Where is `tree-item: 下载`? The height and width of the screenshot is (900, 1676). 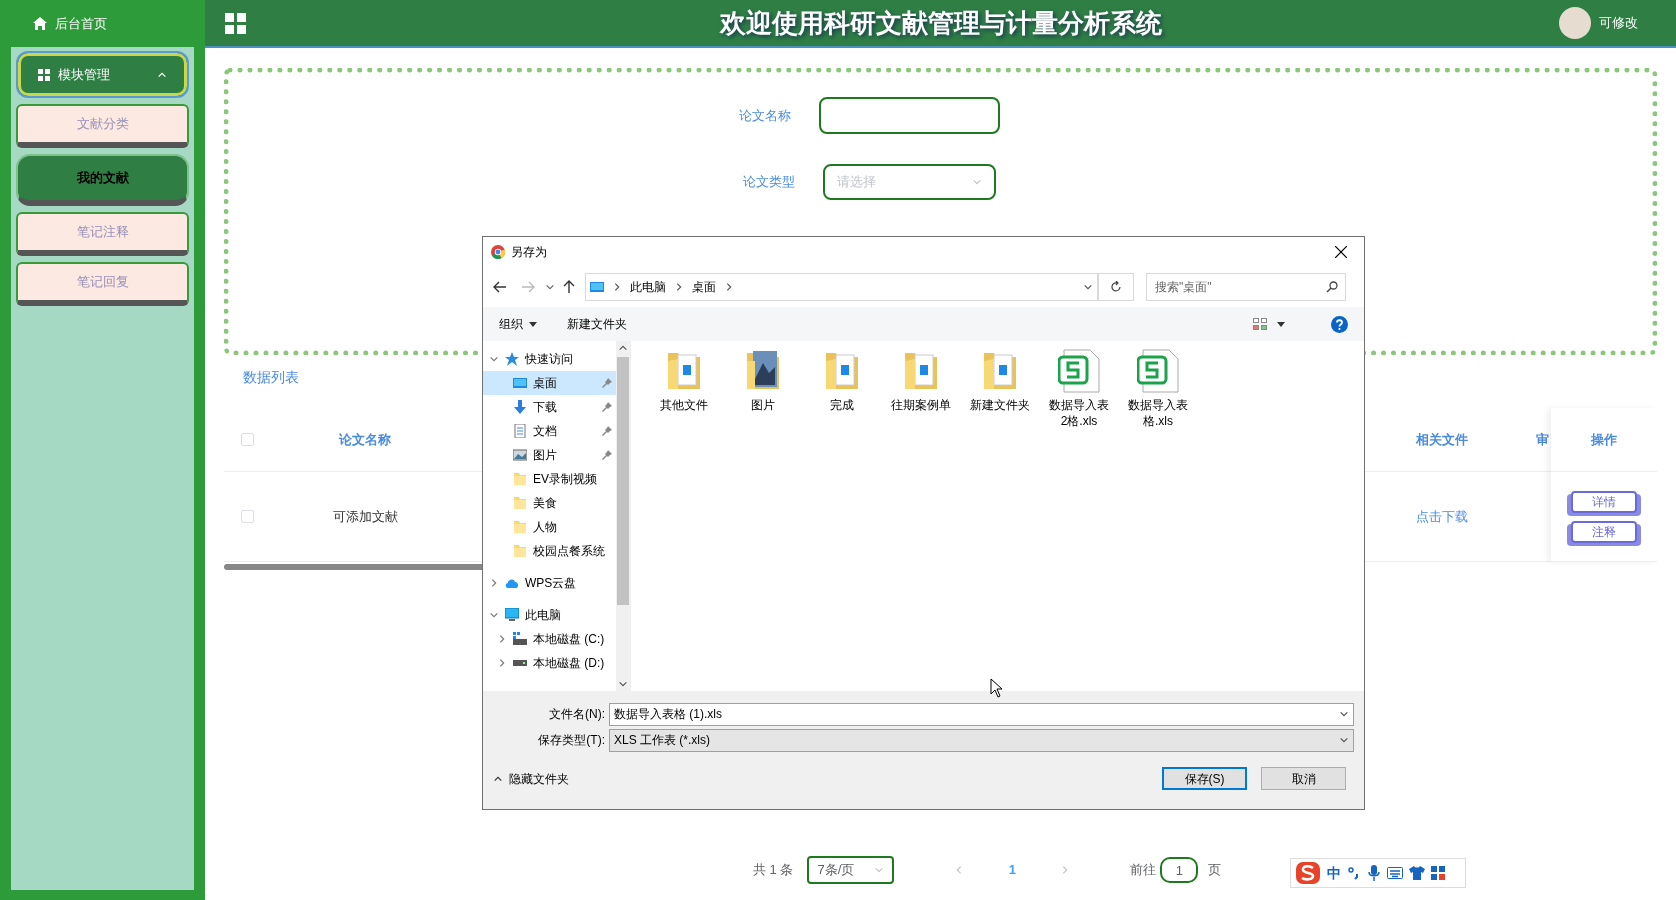 tree-item: 下载 is located at coordinates (549, 407).